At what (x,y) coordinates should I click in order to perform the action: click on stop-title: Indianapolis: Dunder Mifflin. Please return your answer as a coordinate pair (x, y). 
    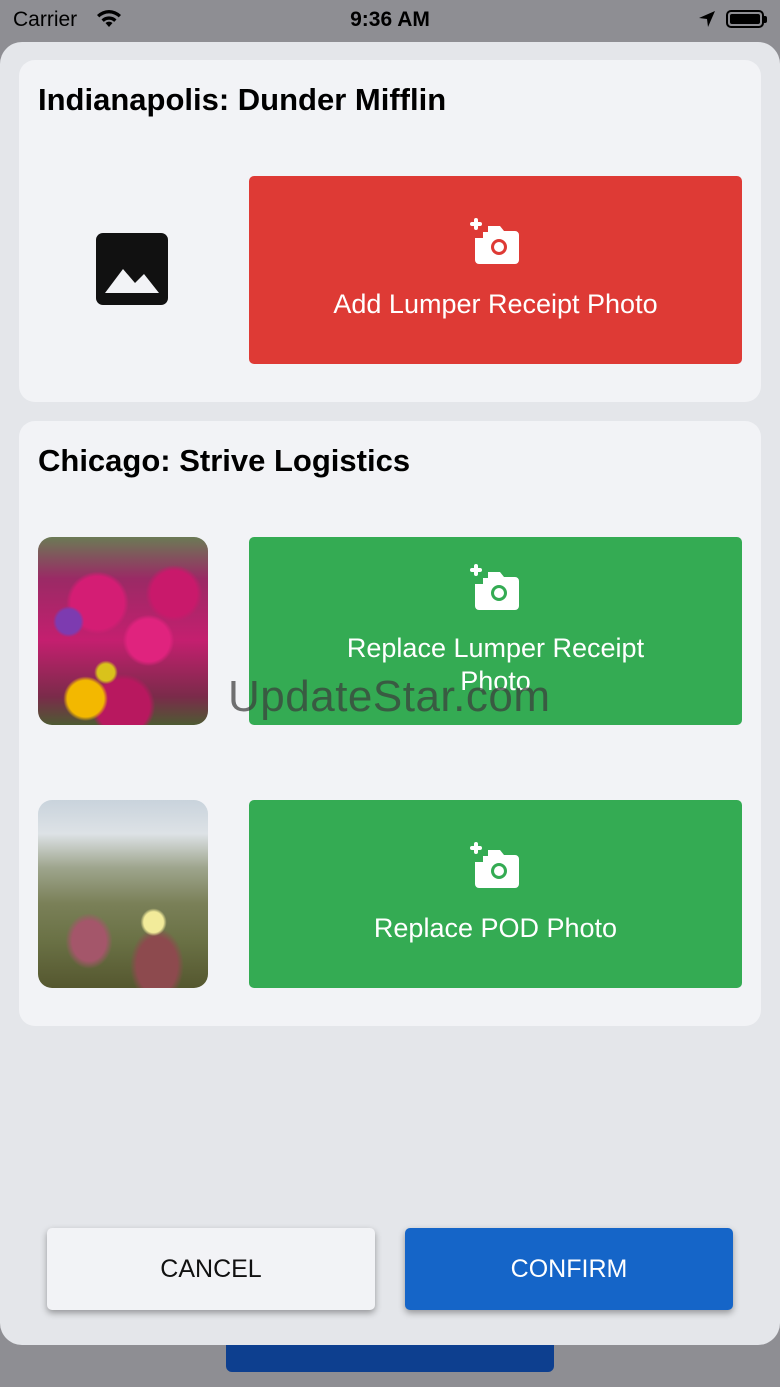
    Looking at the image, I should click on (242, 99).